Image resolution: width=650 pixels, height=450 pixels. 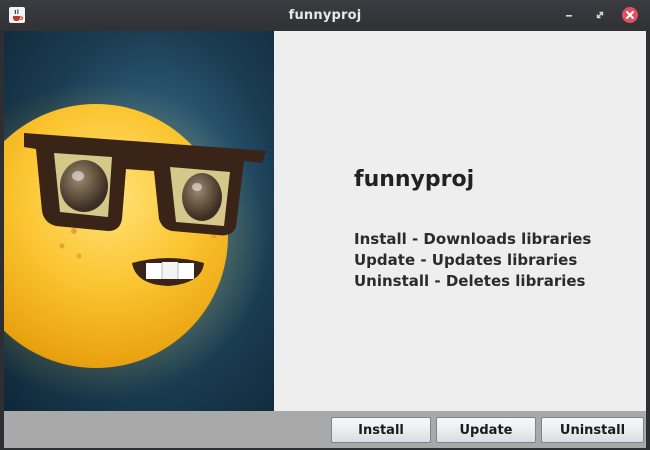 I want to click on window-title: funnyproj, so click(x=325, y=15).